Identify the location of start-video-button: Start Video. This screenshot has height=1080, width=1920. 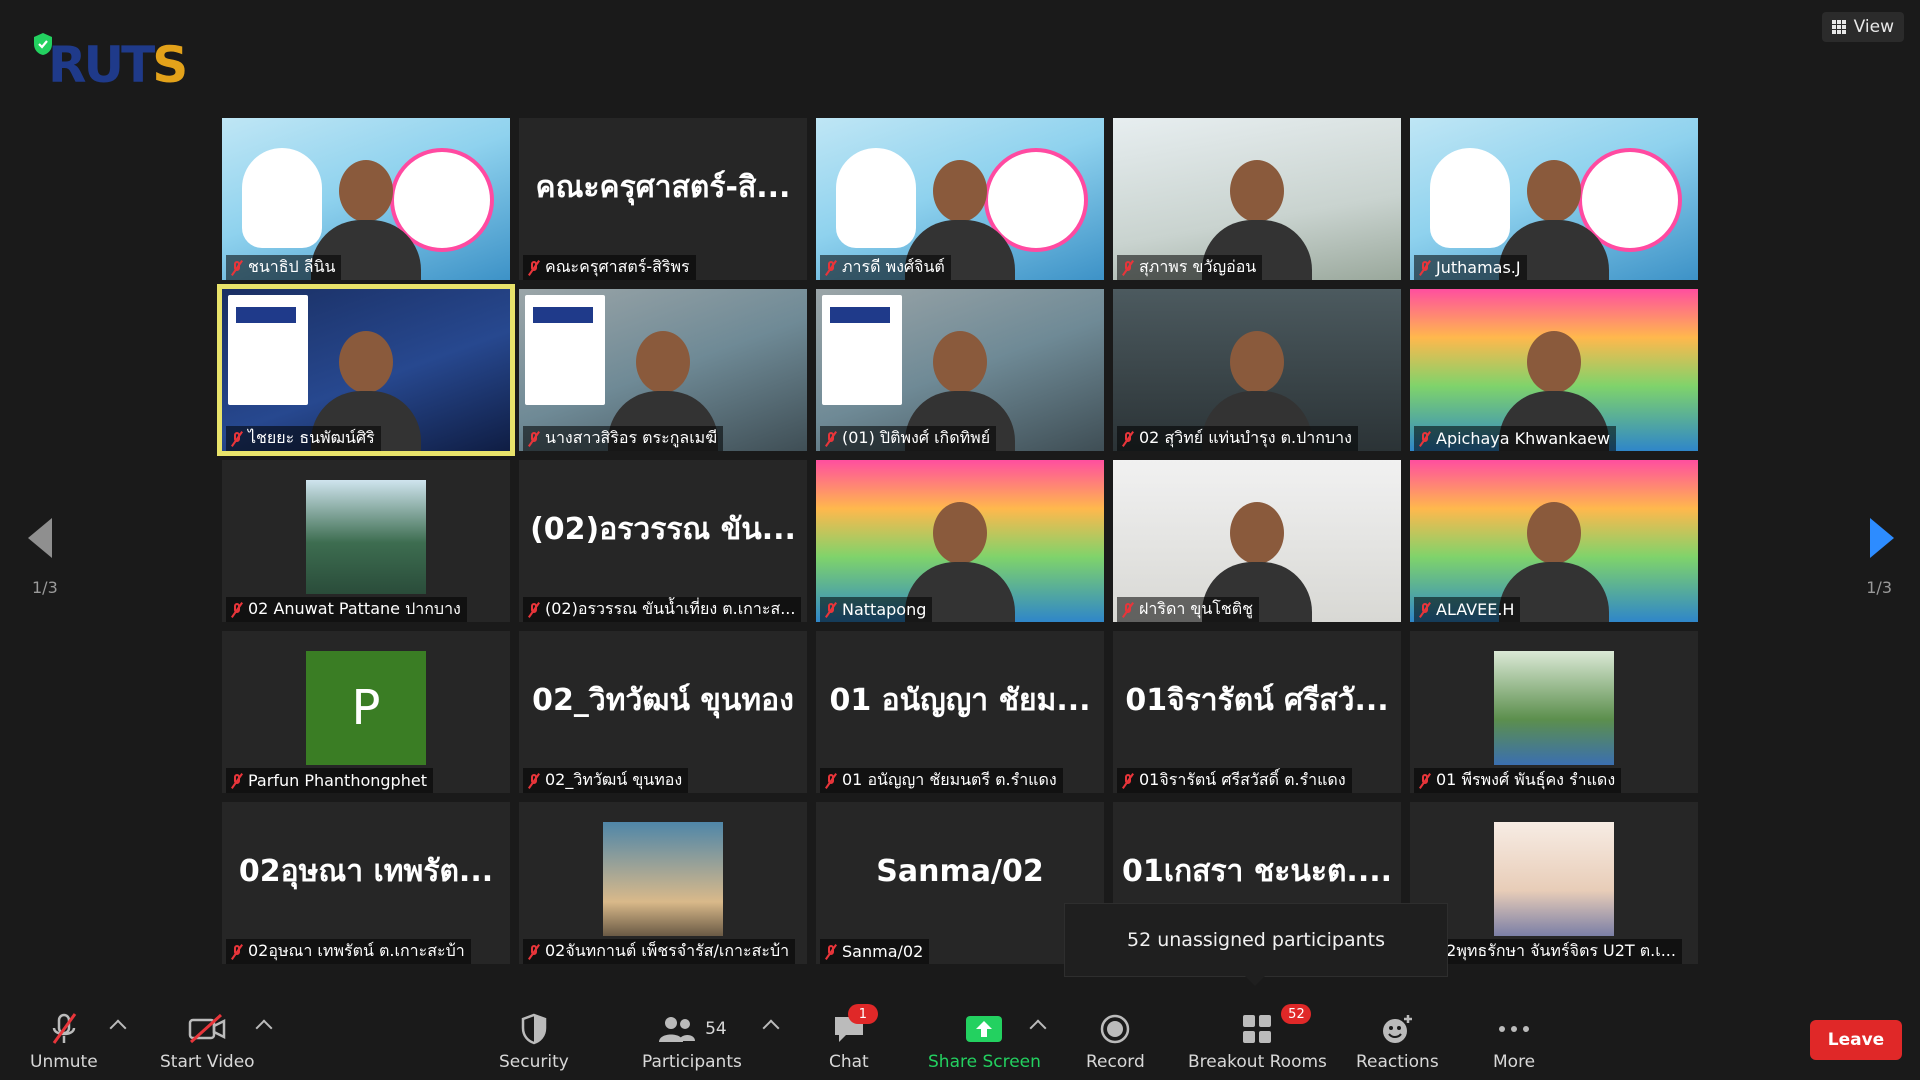
(207, 1042).